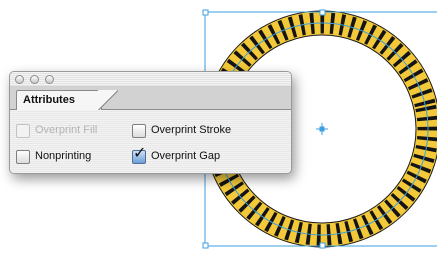 The height and width of the screenshot is (253, 437). Describe the element at coordinates (150, 79) in the screenshot. I see `panel-titlebar` at that location.